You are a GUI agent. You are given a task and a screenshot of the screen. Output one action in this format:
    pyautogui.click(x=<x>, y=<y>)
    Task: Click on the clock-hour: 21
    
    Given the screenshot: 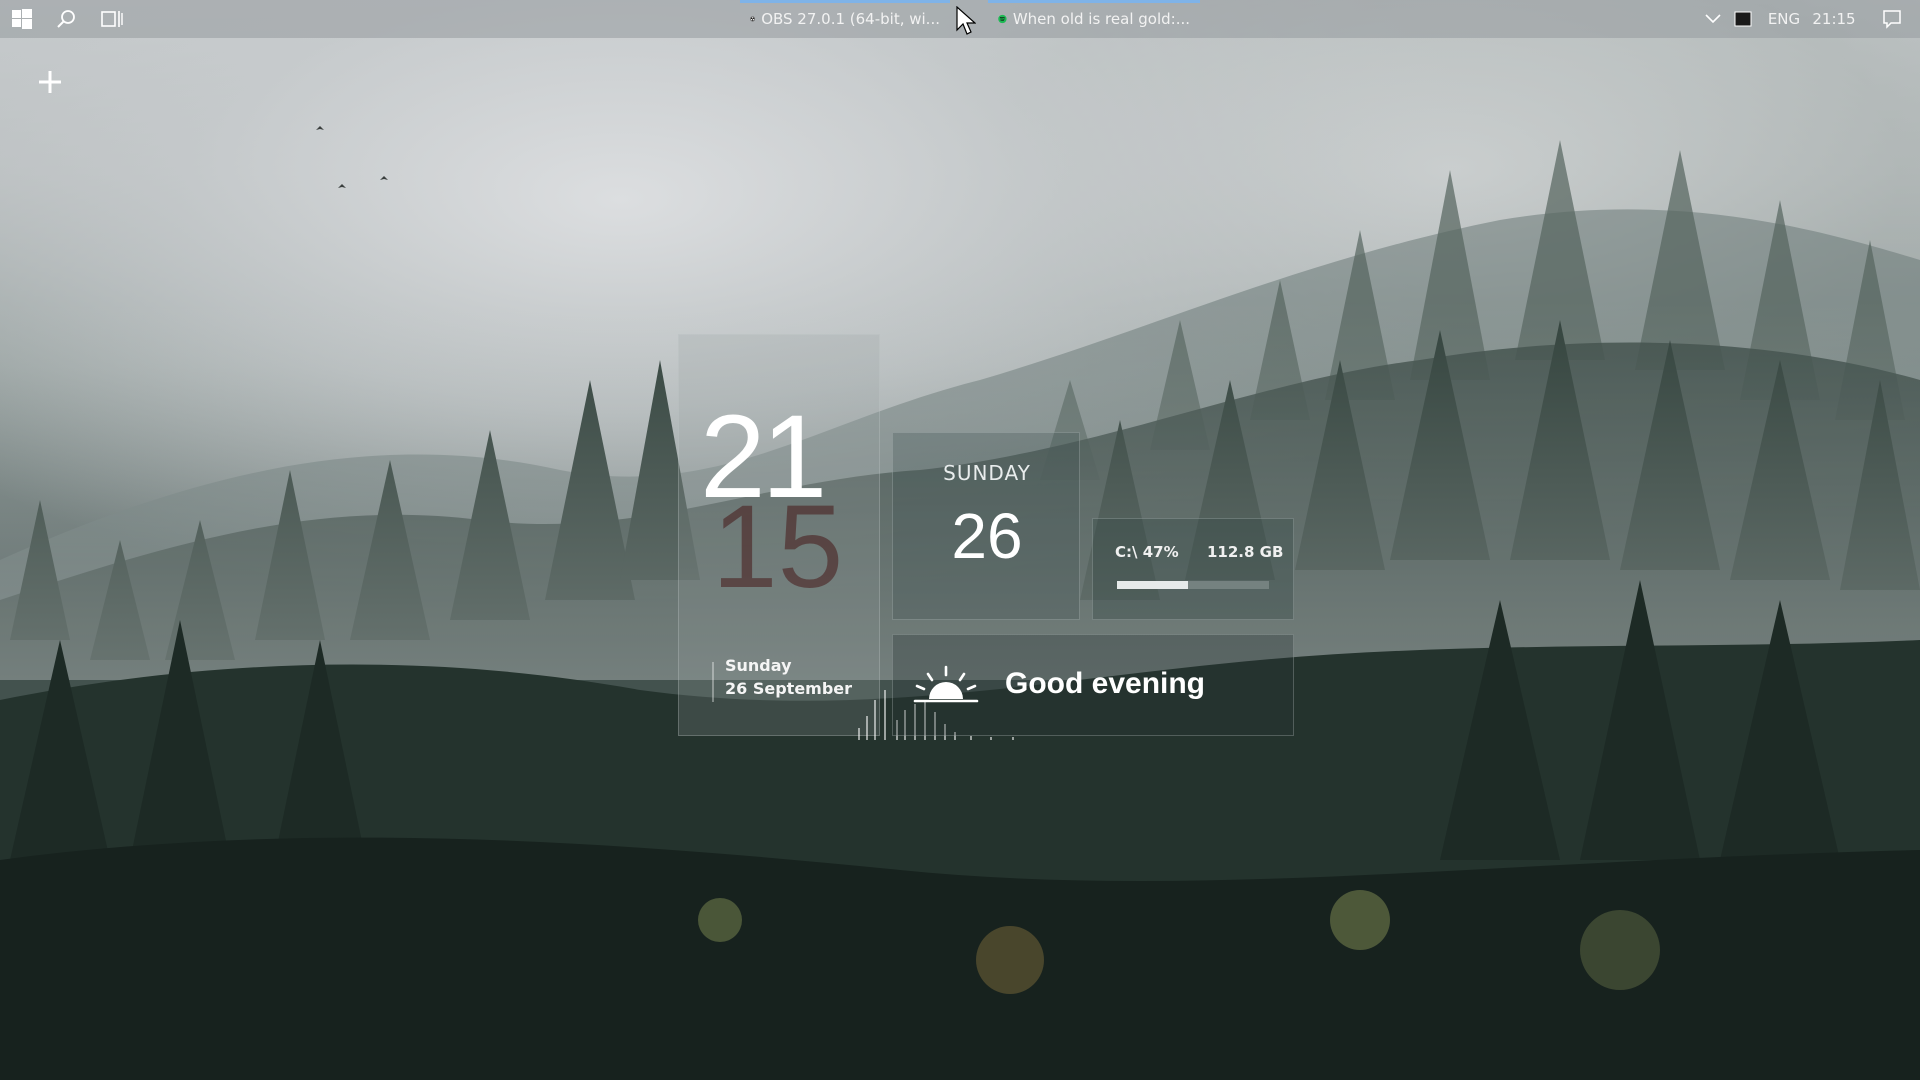 What is the action you would take?
    pyautogui.click(x=763, y=457)
    